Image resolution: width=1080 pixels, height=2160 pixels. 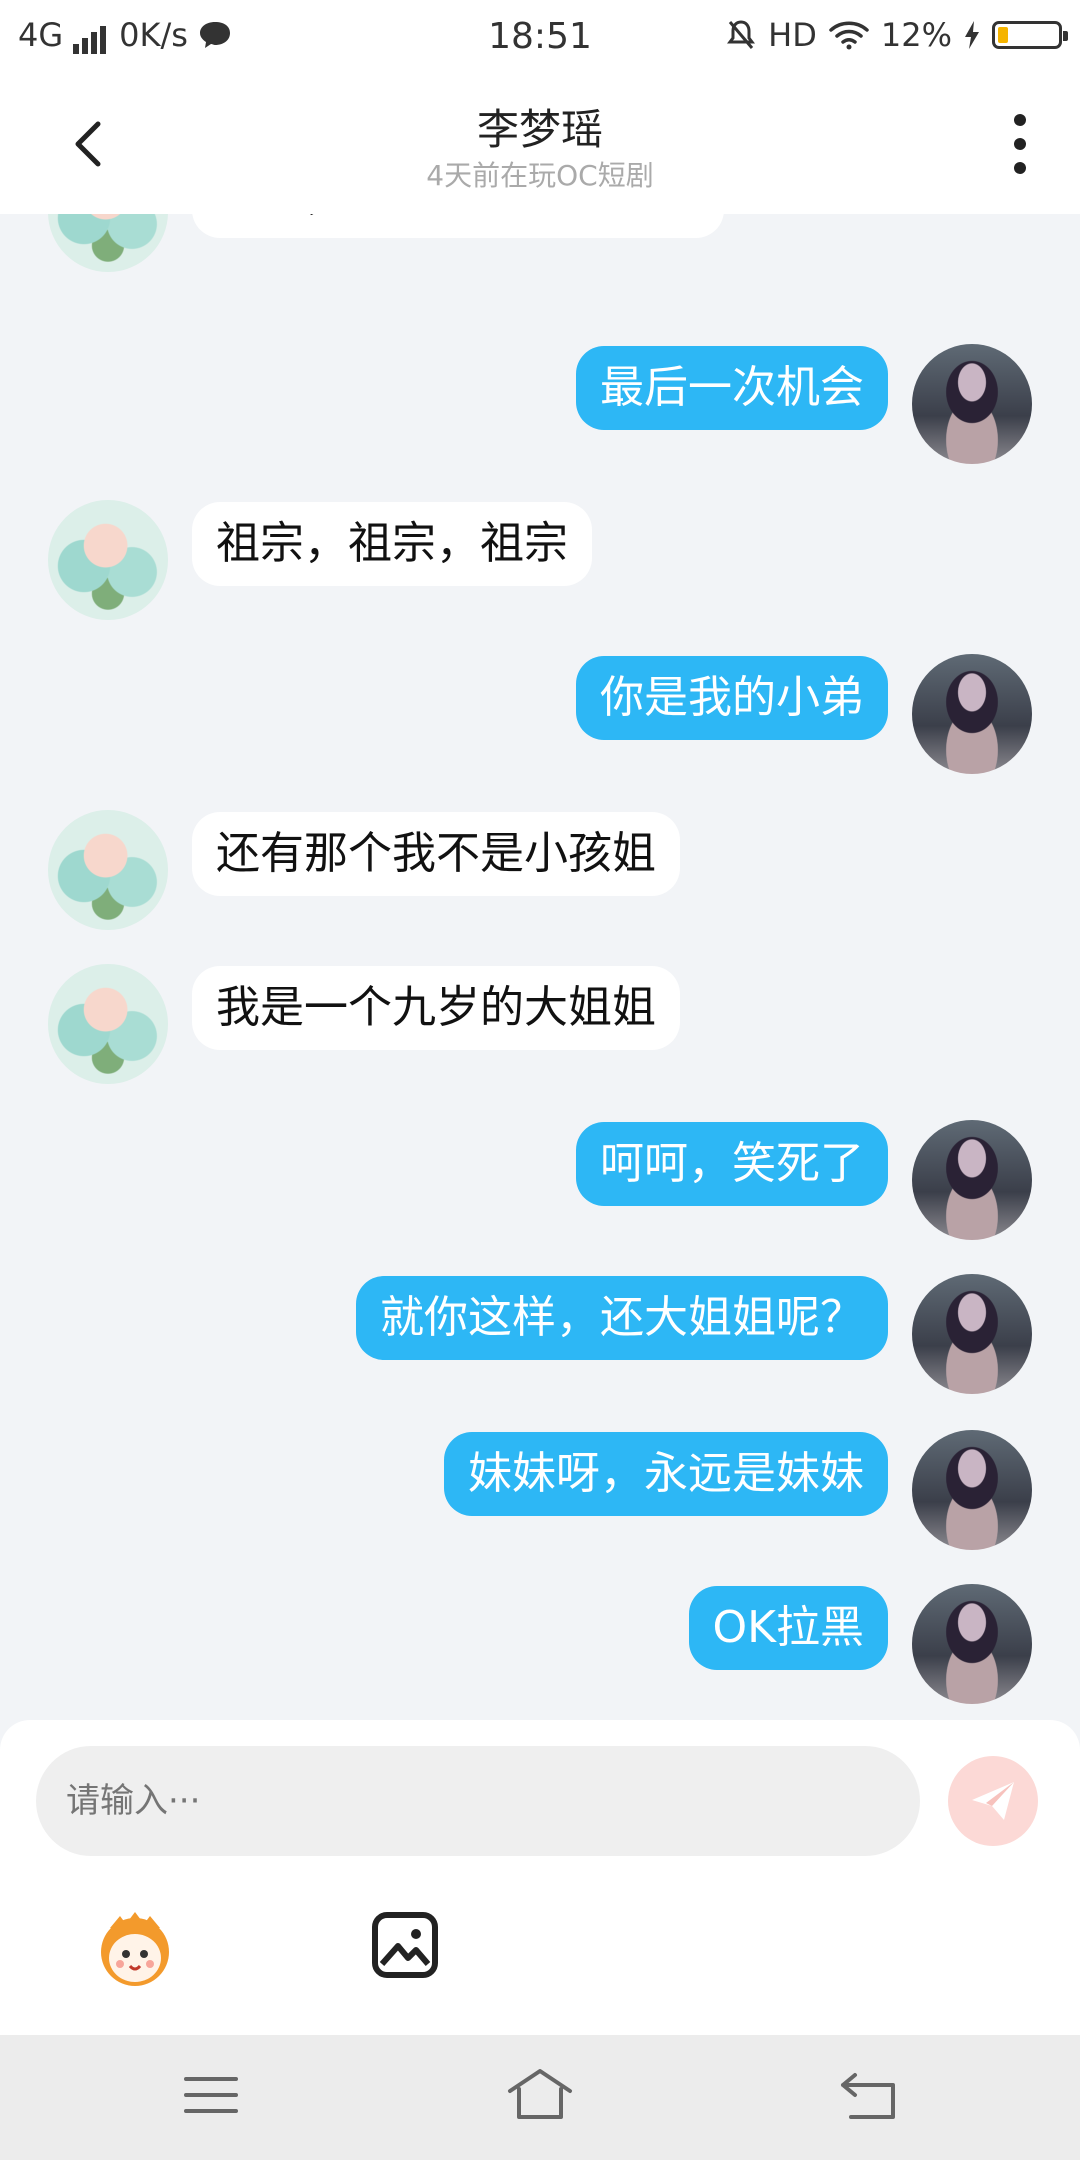 What do you see at coordinates (666, 1474) in the screenshot?
I see `message-bubble: 妹妹呀，永远是妹妹` at bounding box center [666, 1474].